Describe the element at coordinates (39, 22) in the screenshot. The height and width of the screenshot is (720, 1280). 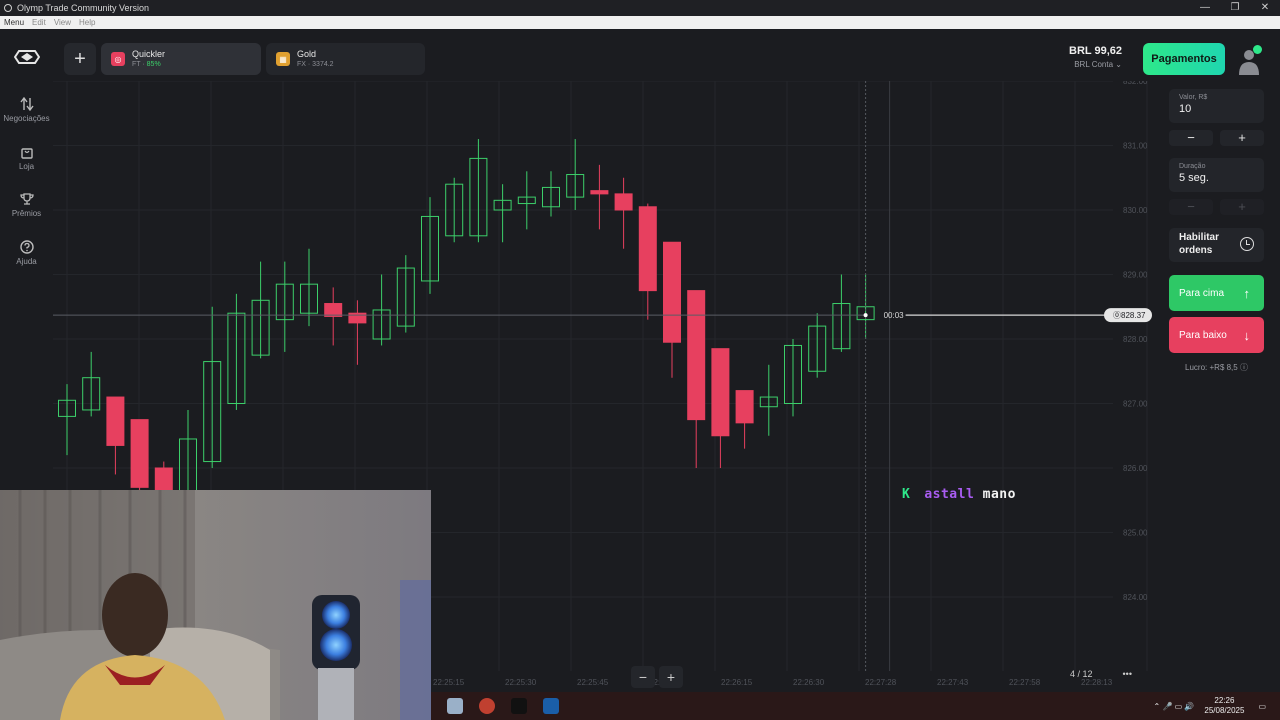
I see `menu-edit: Edit` at that location.